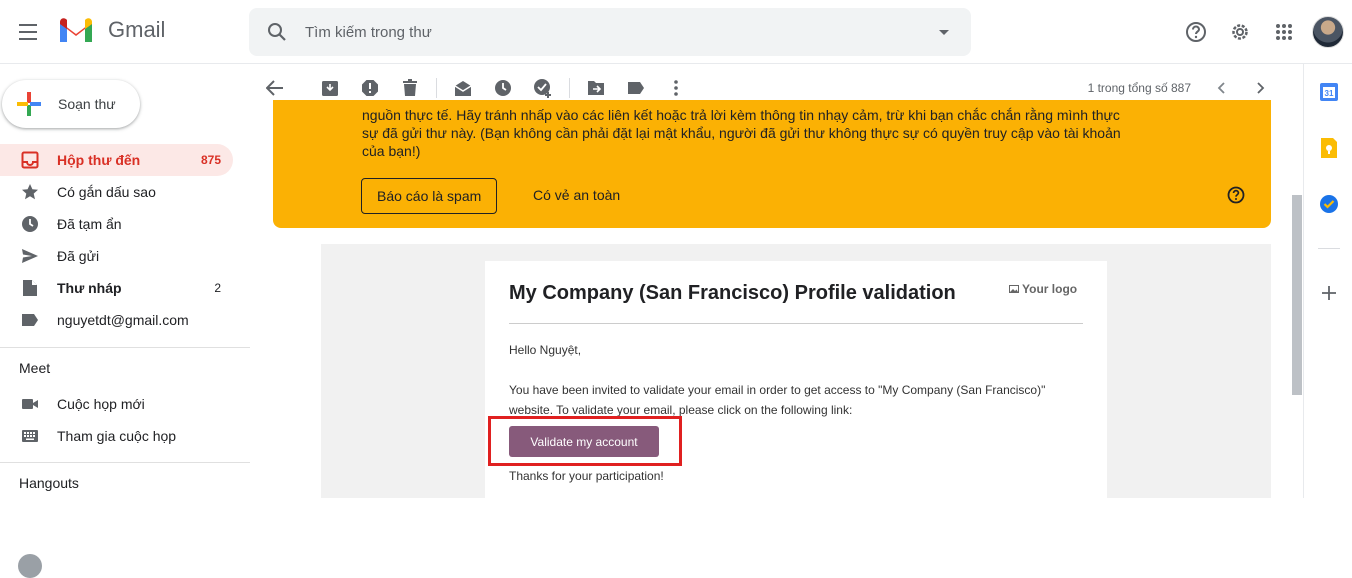 This screenshot has height=578, width=1352. I want to click on account-avatar, so click(1328, 32).